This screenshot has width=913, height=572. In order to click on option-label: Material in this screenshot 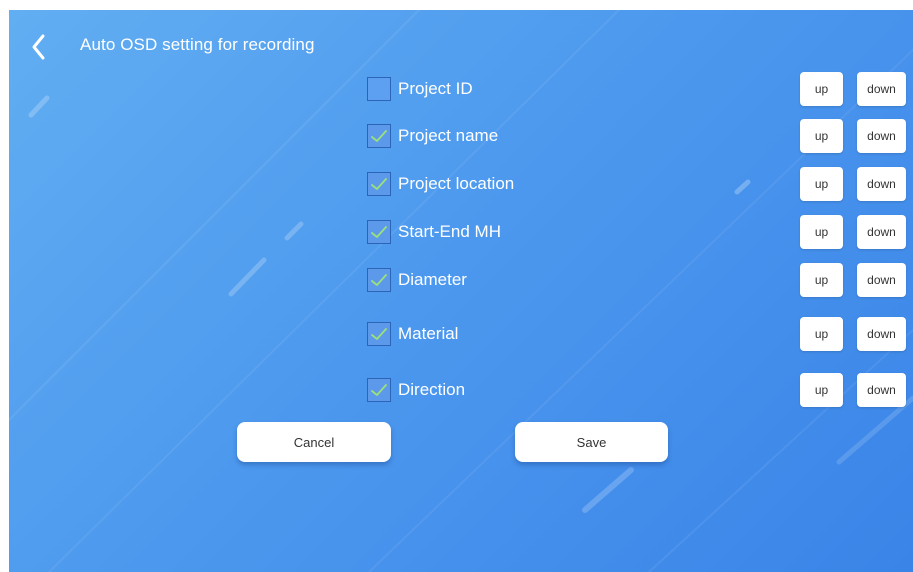, I will do `click(428, 333)`.